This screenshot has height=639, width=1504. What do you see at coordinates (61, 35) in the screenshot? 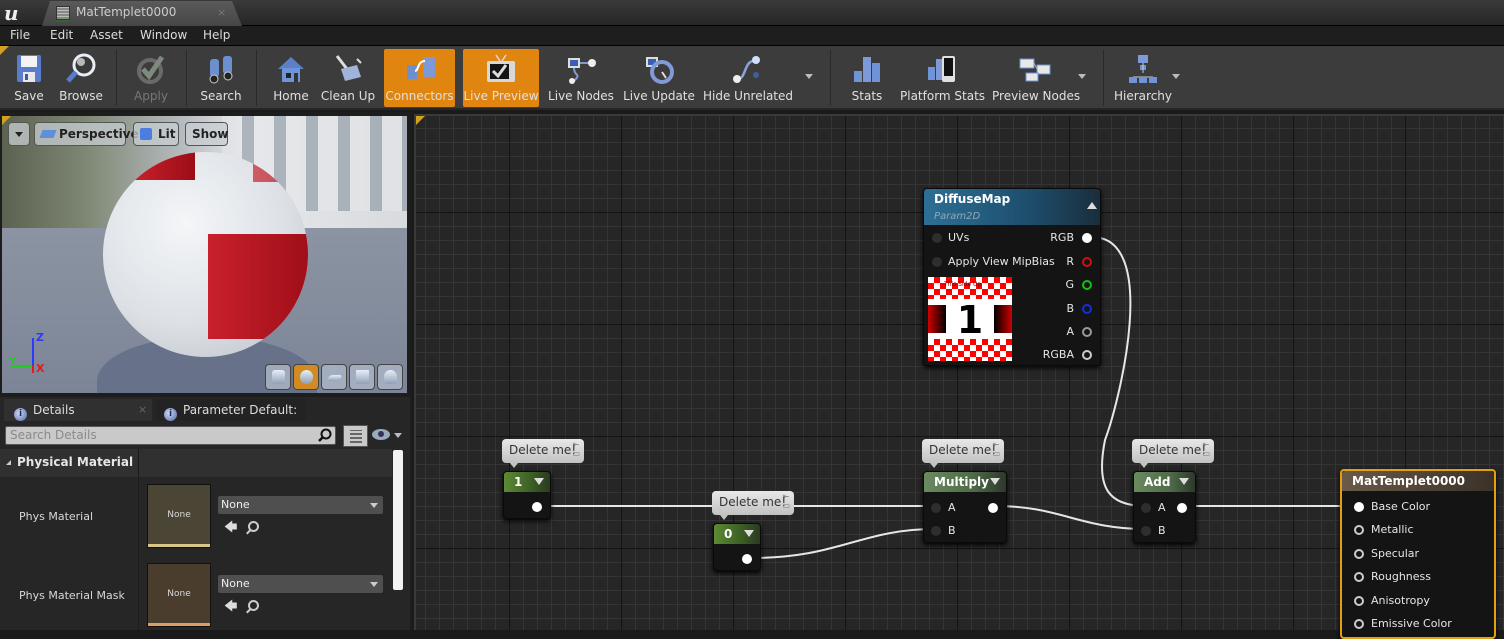
I see `menu-edit: Edit` at bounding box center [61, 35].